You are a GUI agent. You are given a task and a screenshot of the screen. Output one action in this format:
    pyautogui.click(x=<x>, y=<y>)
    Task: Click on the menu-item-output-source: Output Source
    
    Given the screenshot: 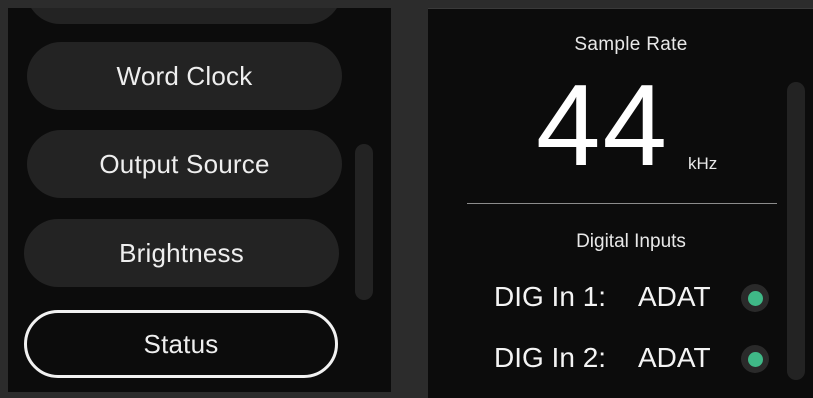 What is the action you would take?
    pyautogui.click(x=184, y=164)
    